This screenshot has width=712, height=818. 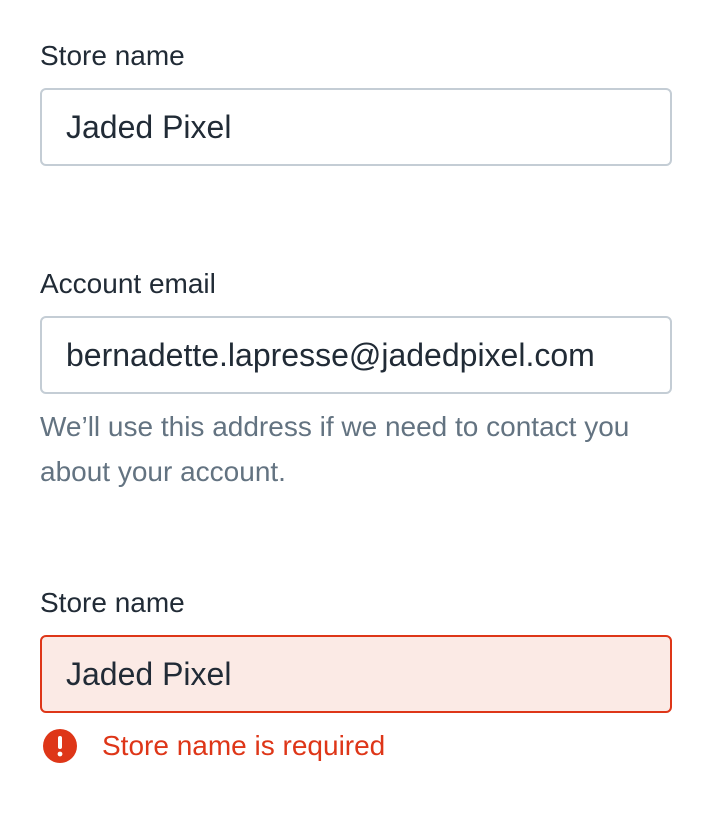 I want to click on inline-error: Store name is required, so click(x=356, y=746).